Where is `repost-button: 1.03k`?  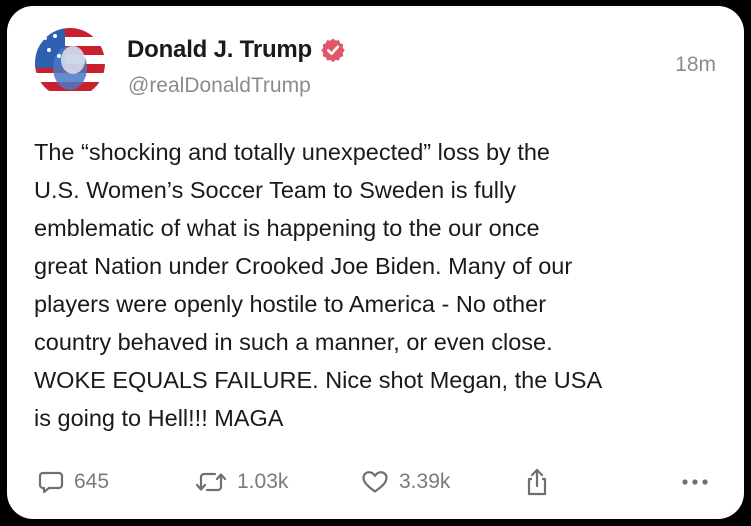
repost-button: 1.03k is located at coordinates (241, 482).